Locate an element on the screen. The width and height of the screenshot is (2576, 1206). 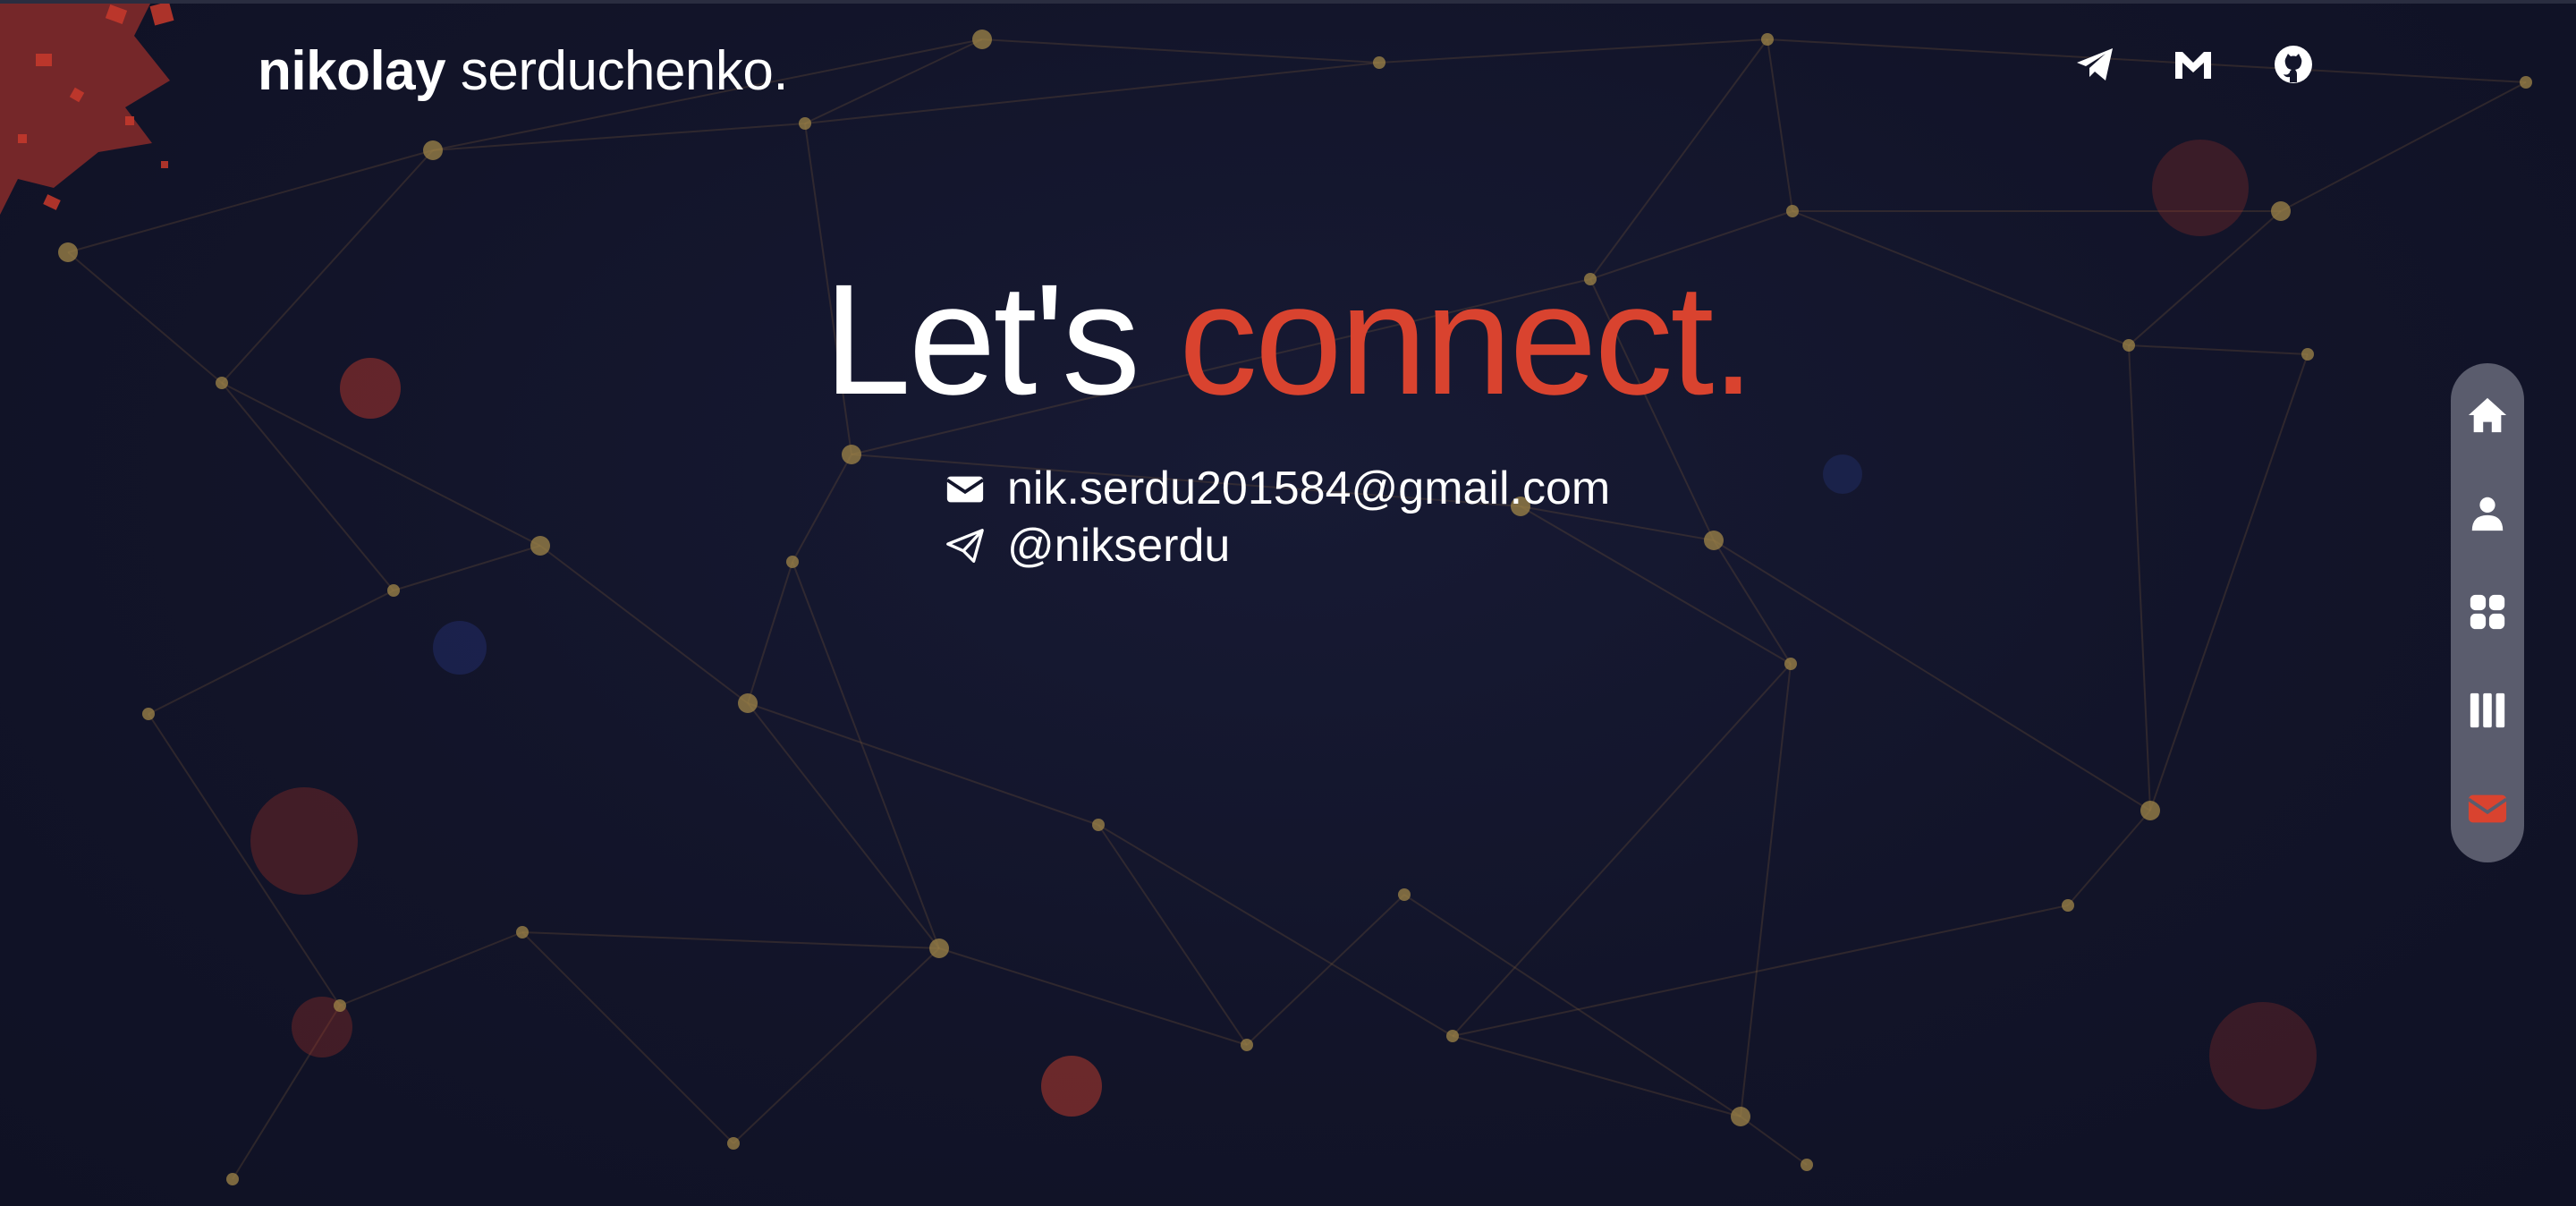
page-title: Let's connect. is located at coordinates (1288, 340).